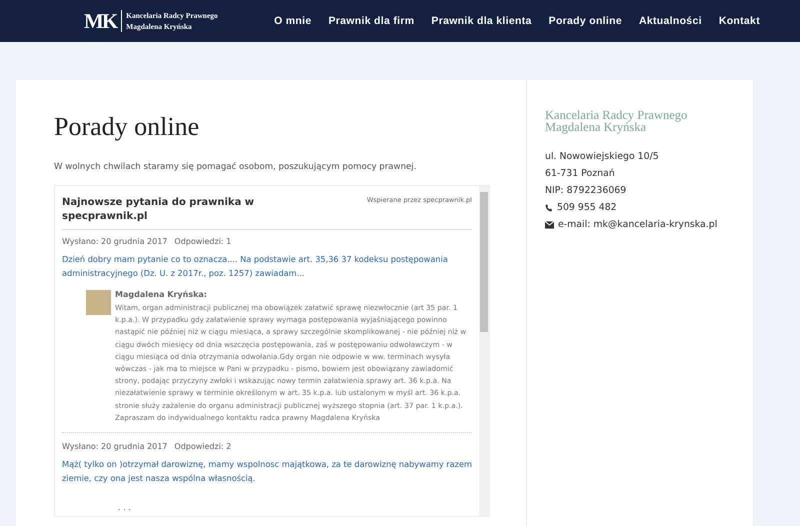  I want to click on contact-text: ul. Nowowiejskiego 10/5, so click(602, 156).